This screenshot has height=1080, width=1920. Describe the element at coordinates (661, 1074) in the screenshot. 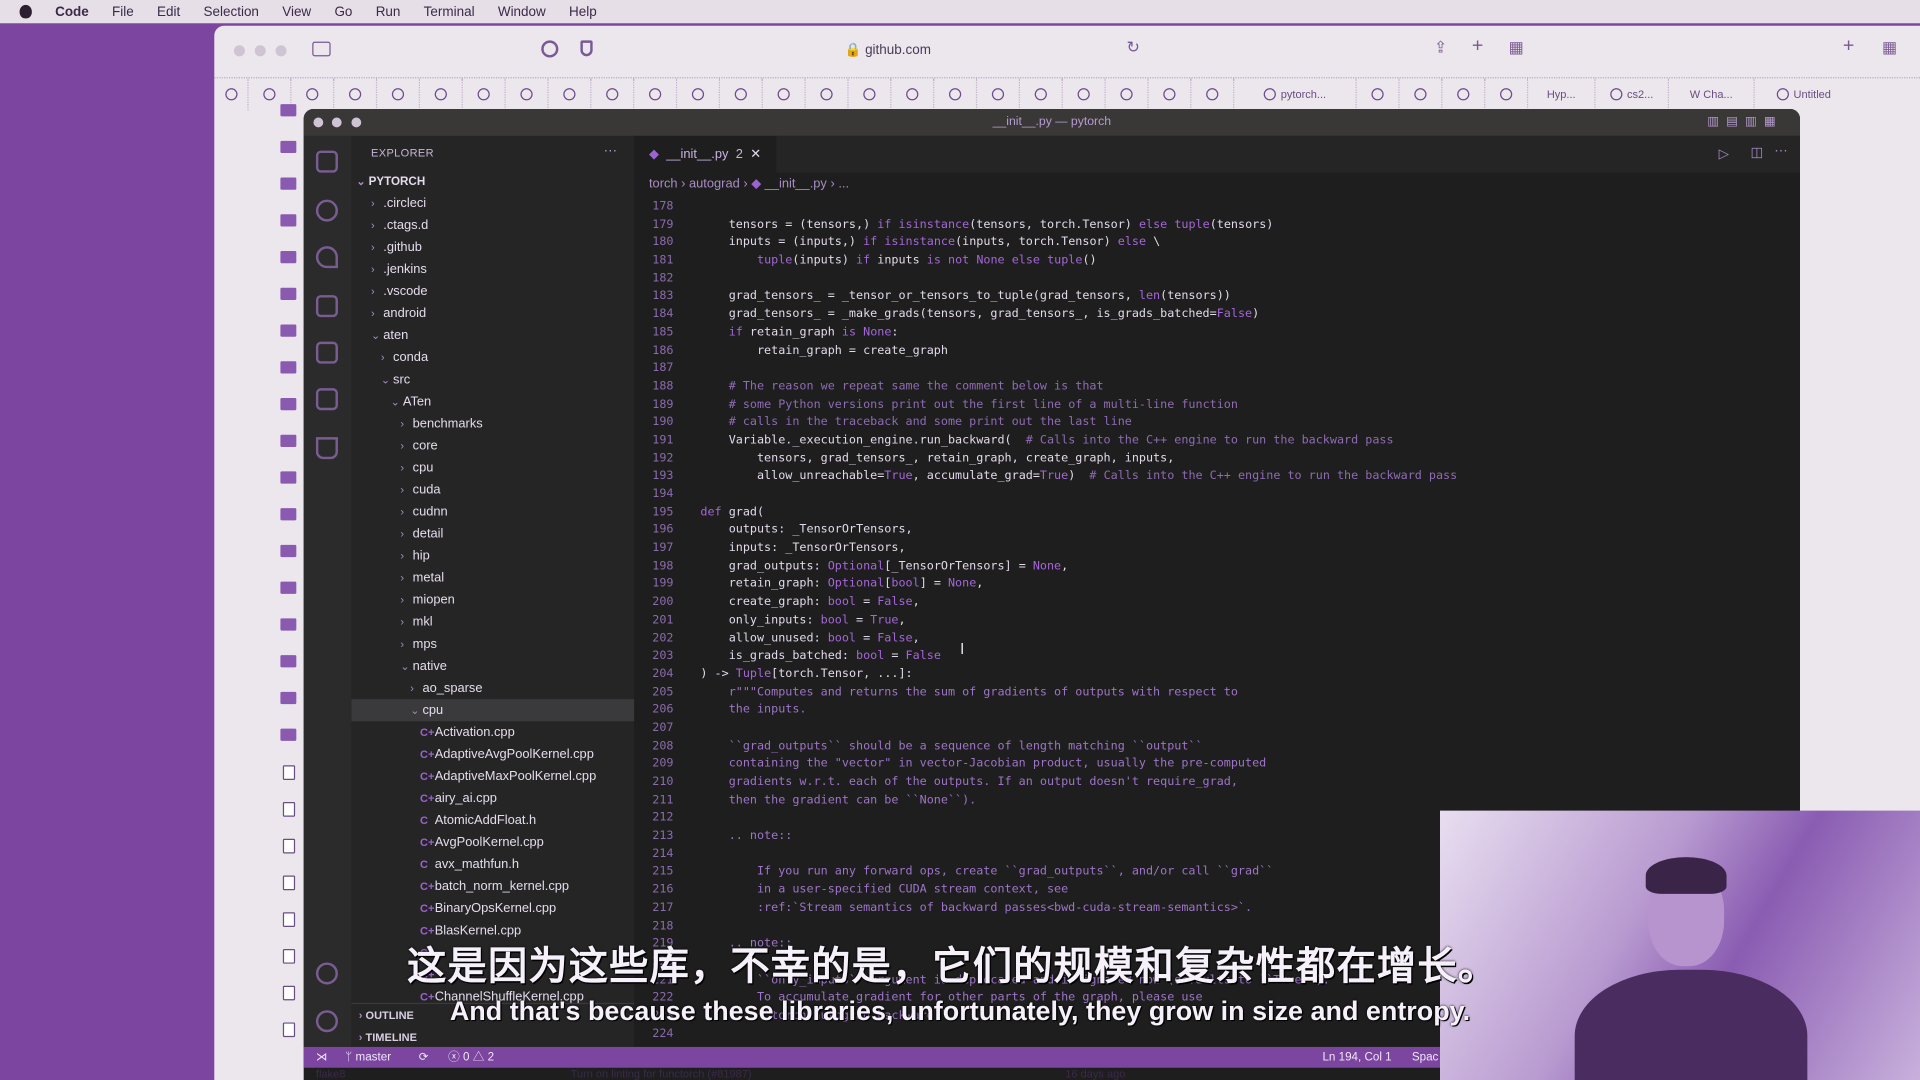

I see `commit-message: Turn on linting for functorch (#81987)` at that location.